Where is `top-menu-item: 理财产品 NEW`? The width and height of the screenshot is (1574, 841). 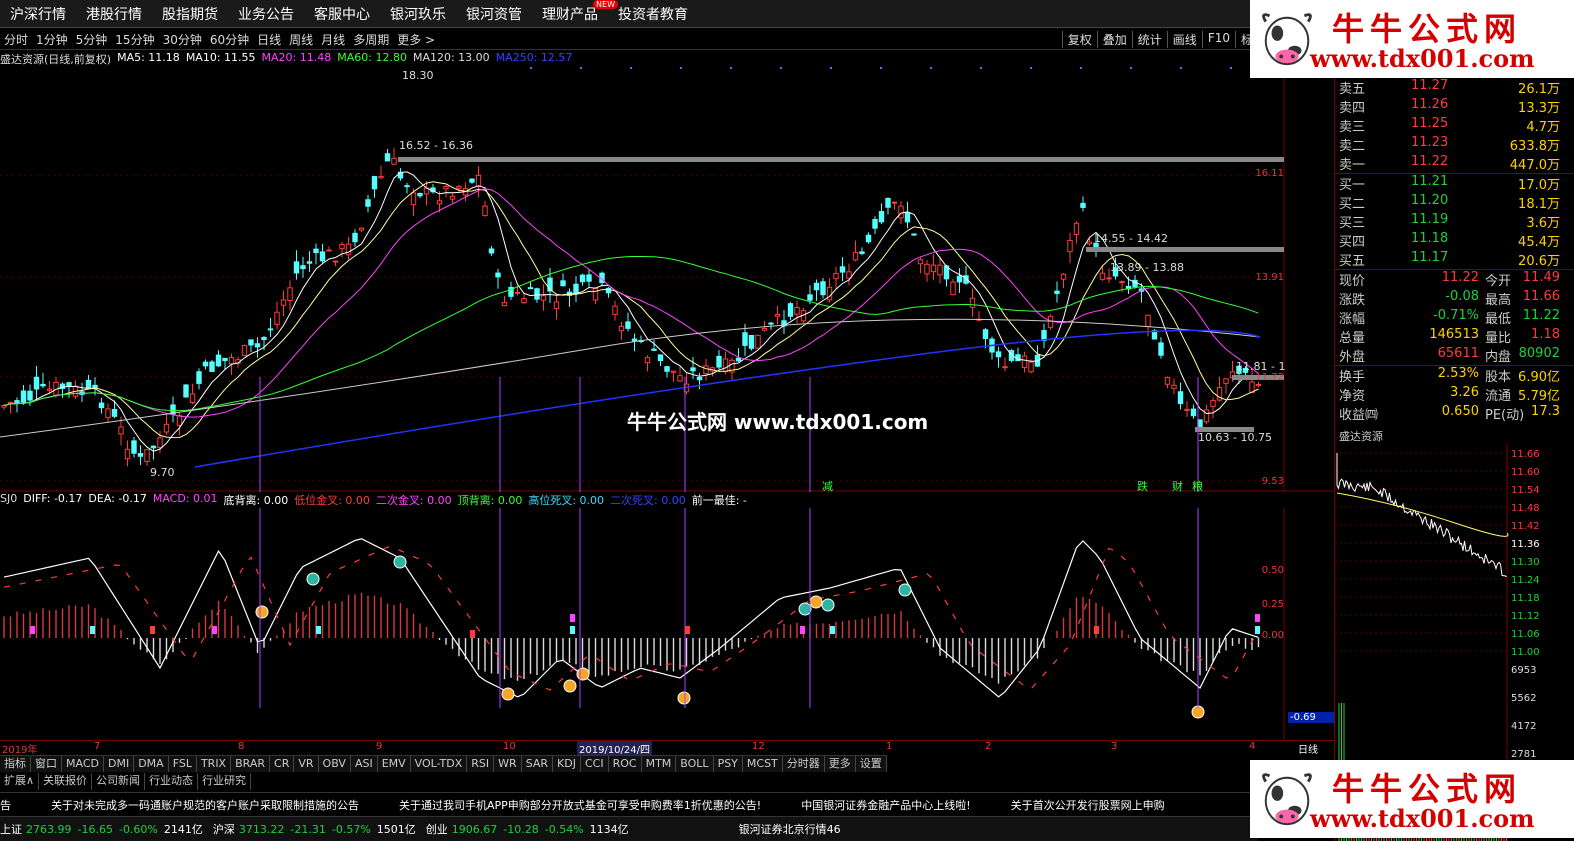
top-menu-item: 理财产品 NEW is located at coordinates (575, 12).